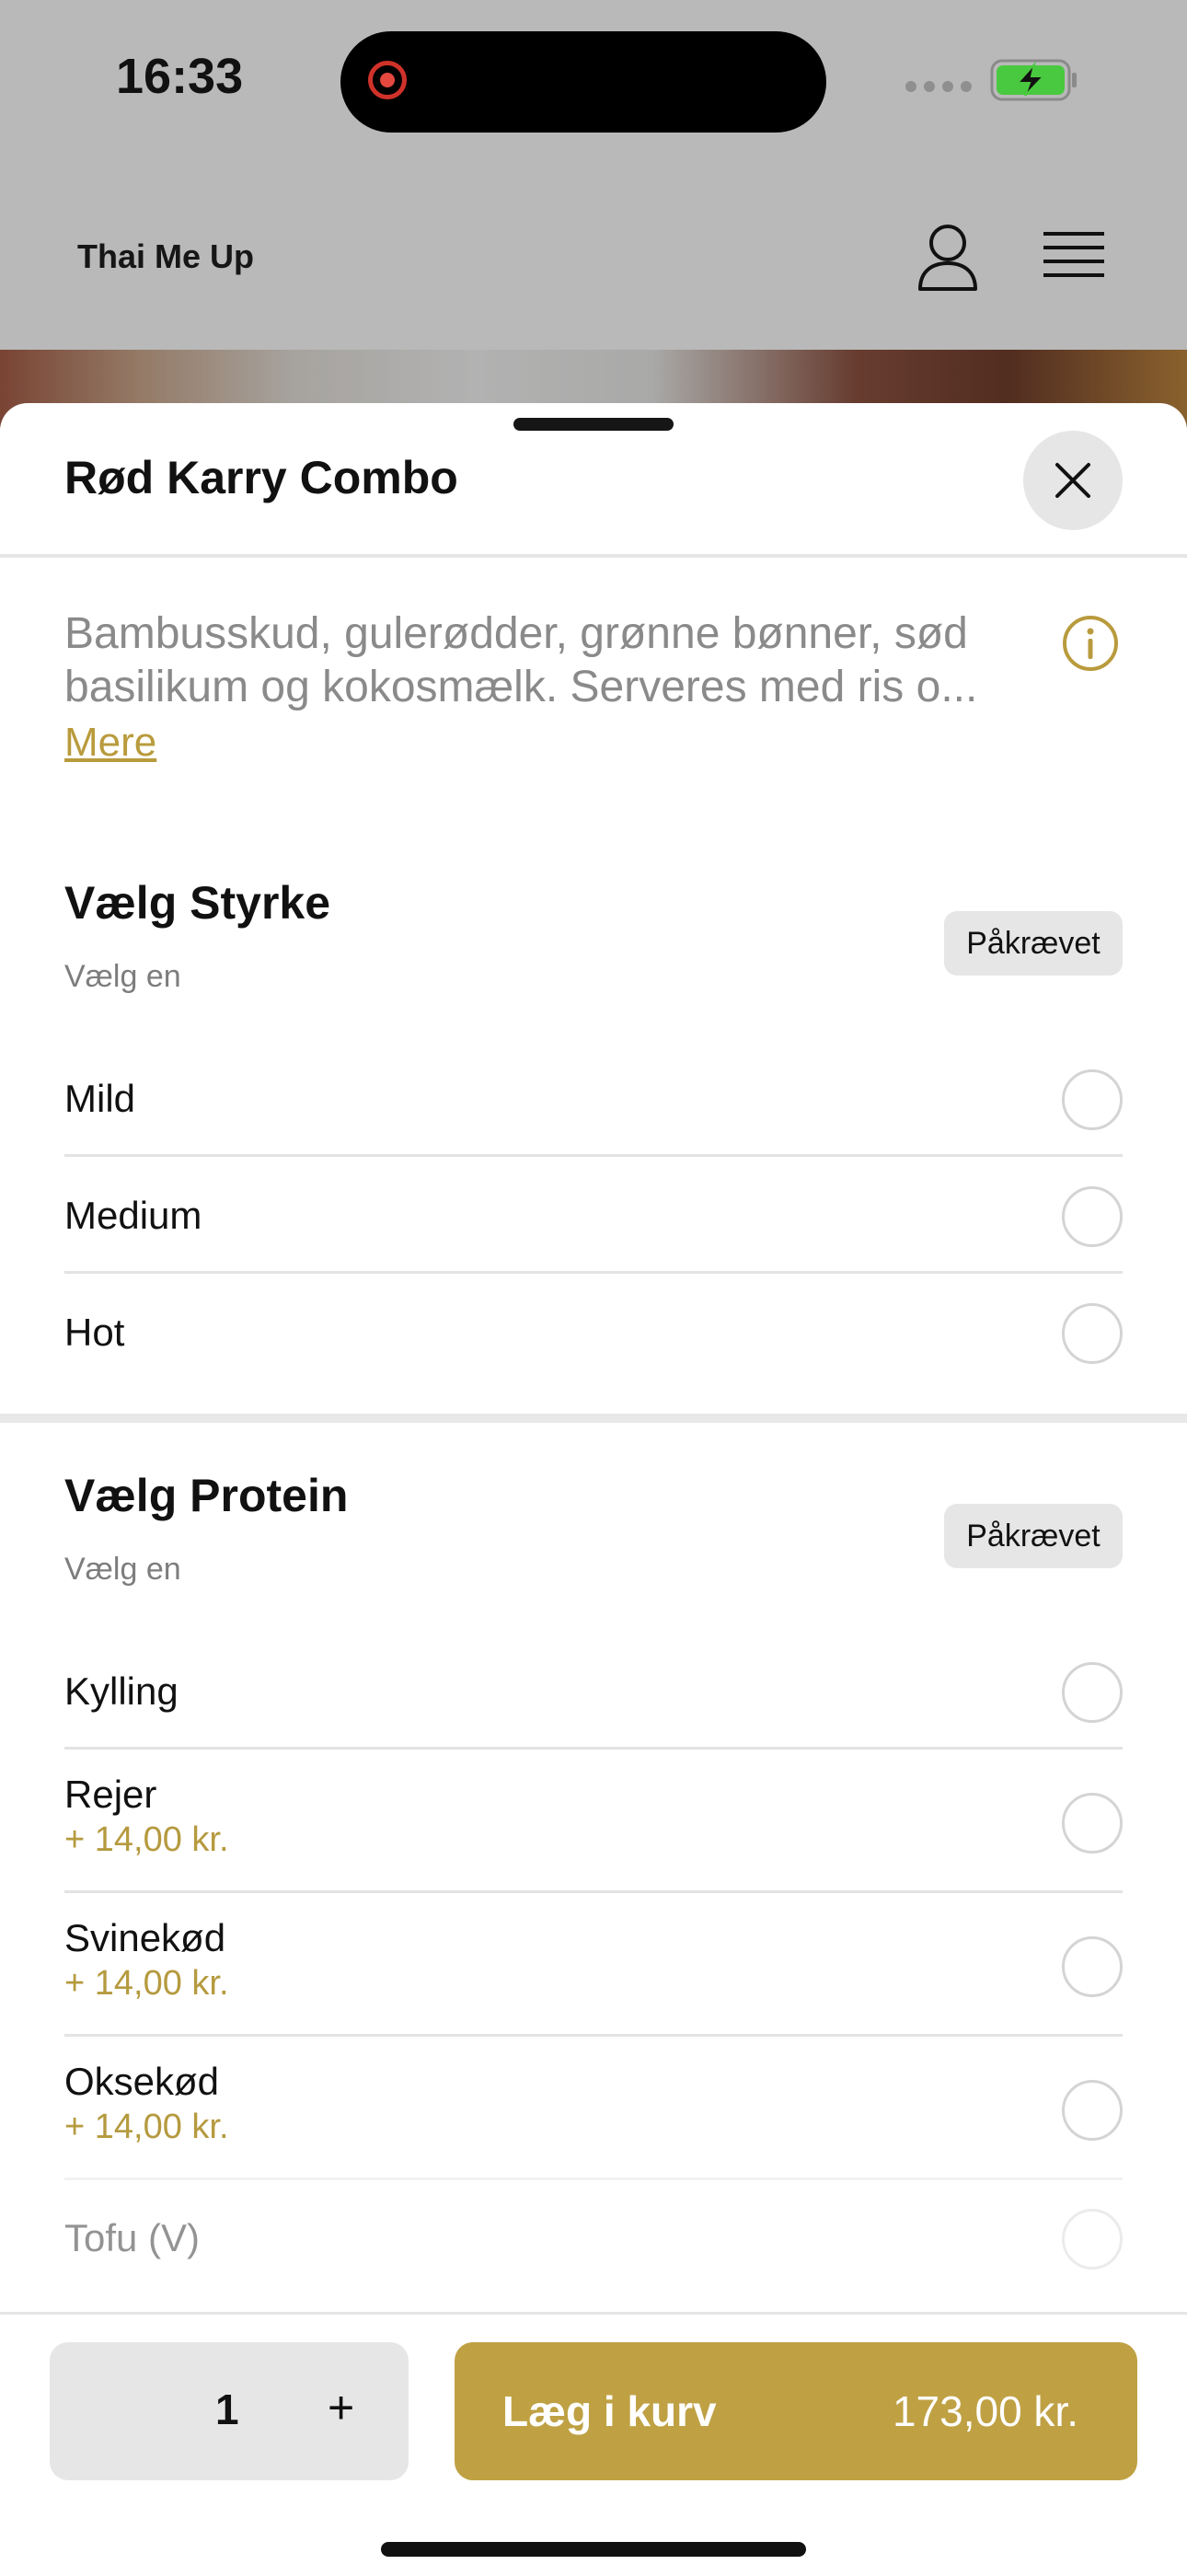  Describe the element at coordinates (593, 1419) in the screenshot. I see `section-divider` at that location.